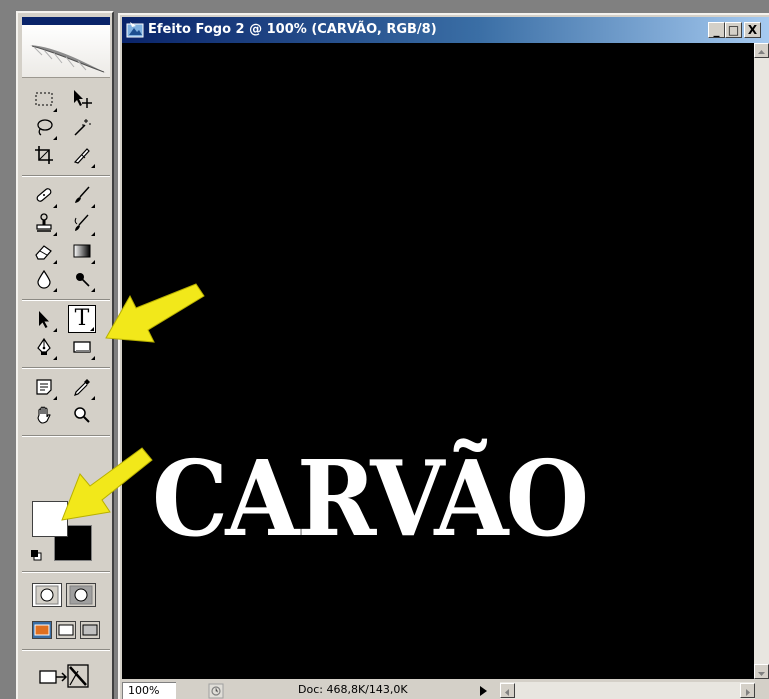 This screenshot has height=699, width=769. Describe the element at coordinates (149, 690) in the screenshot. I see `zoom-level-field: 100%` at that location.